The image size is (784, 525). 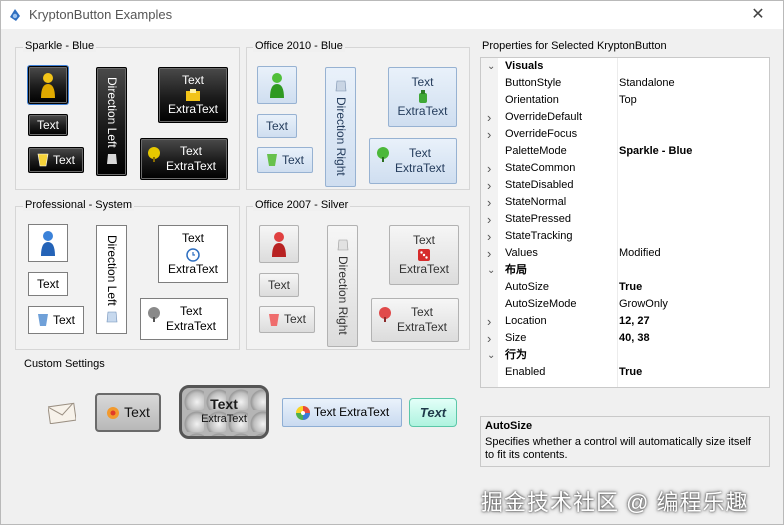 I want to click on sparkle-icon-text-extratext-button: Text ExtraText, so click(x=184, y=159).